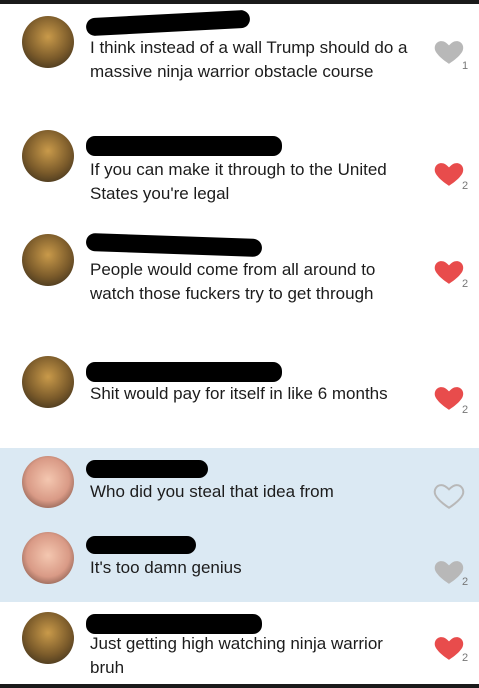  I want to click on heart-outline-icon, so click(449, 496).